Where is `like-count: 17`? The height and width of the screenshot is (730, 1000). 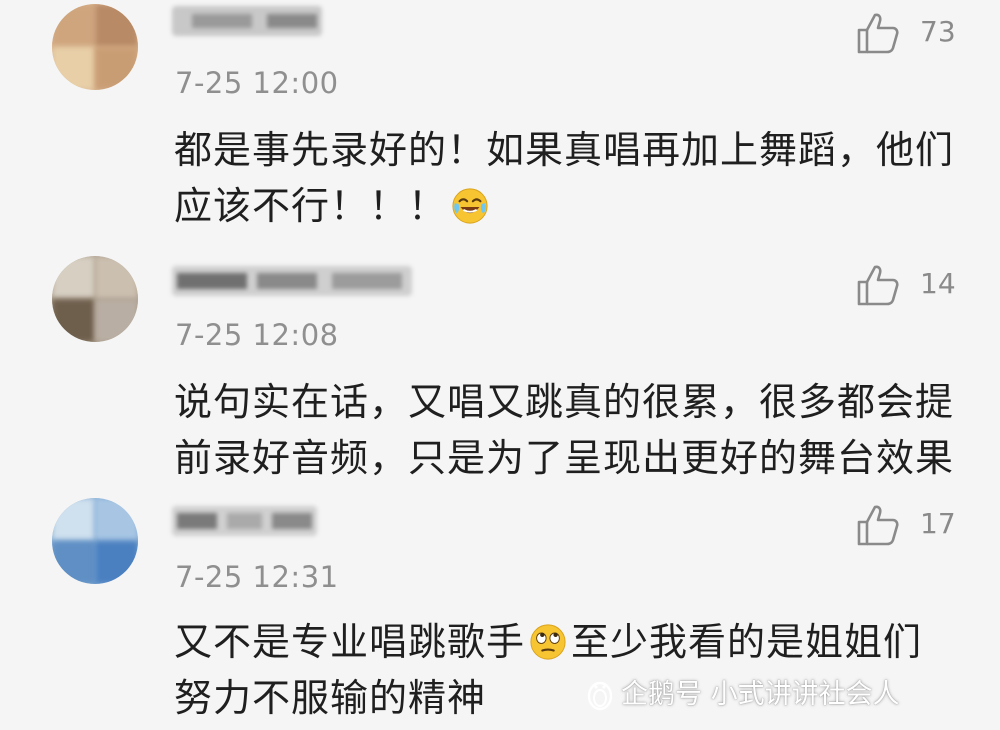
like-count: 17 is located at coordinates (938, 523).